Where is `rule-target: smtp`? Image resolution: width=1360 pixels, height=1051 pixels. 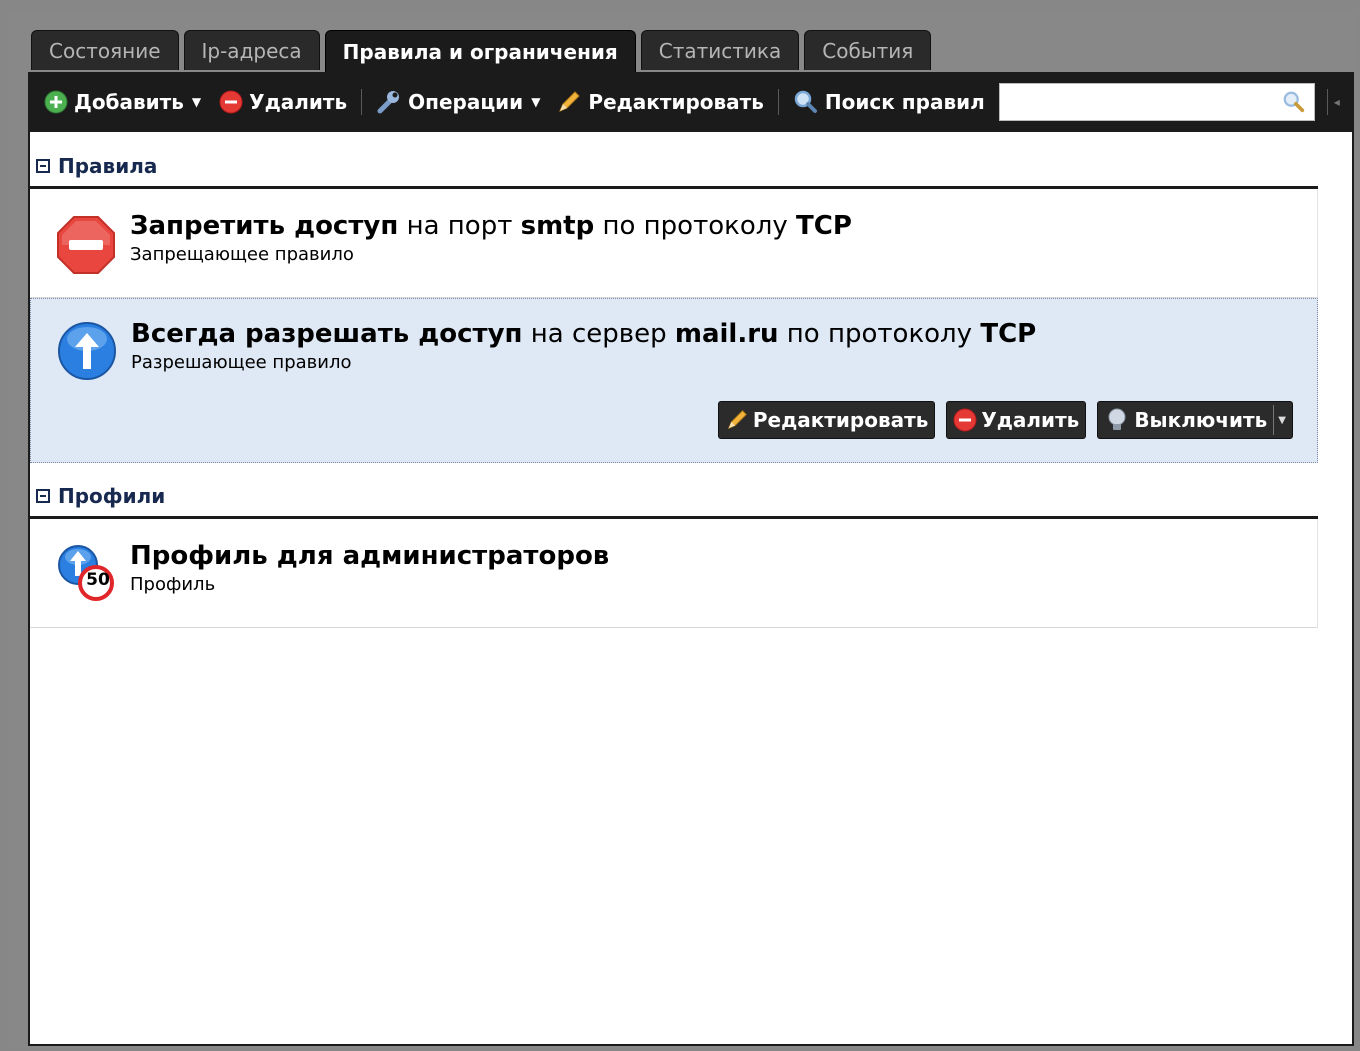 rule-target: smtp is located at coordinates (557, 226).